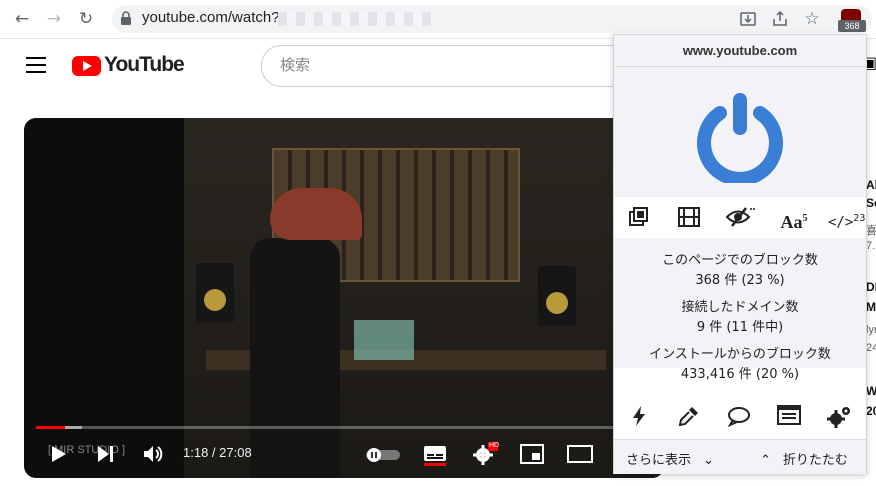 This screenshot has width=876, height=486. Describe the element at coordinates (740, 327) in the screenshot. I see `stat-value: 9 件 (11 件中)` at that location.